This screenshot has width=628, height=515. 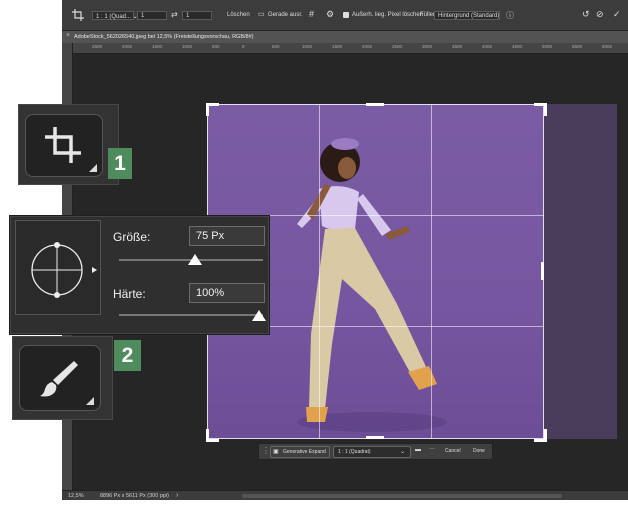 What do you see at coordinates (403, 452) in the screenshot?
I see `chevron-down-icon: ⌄` at bounding box center [403, 452].